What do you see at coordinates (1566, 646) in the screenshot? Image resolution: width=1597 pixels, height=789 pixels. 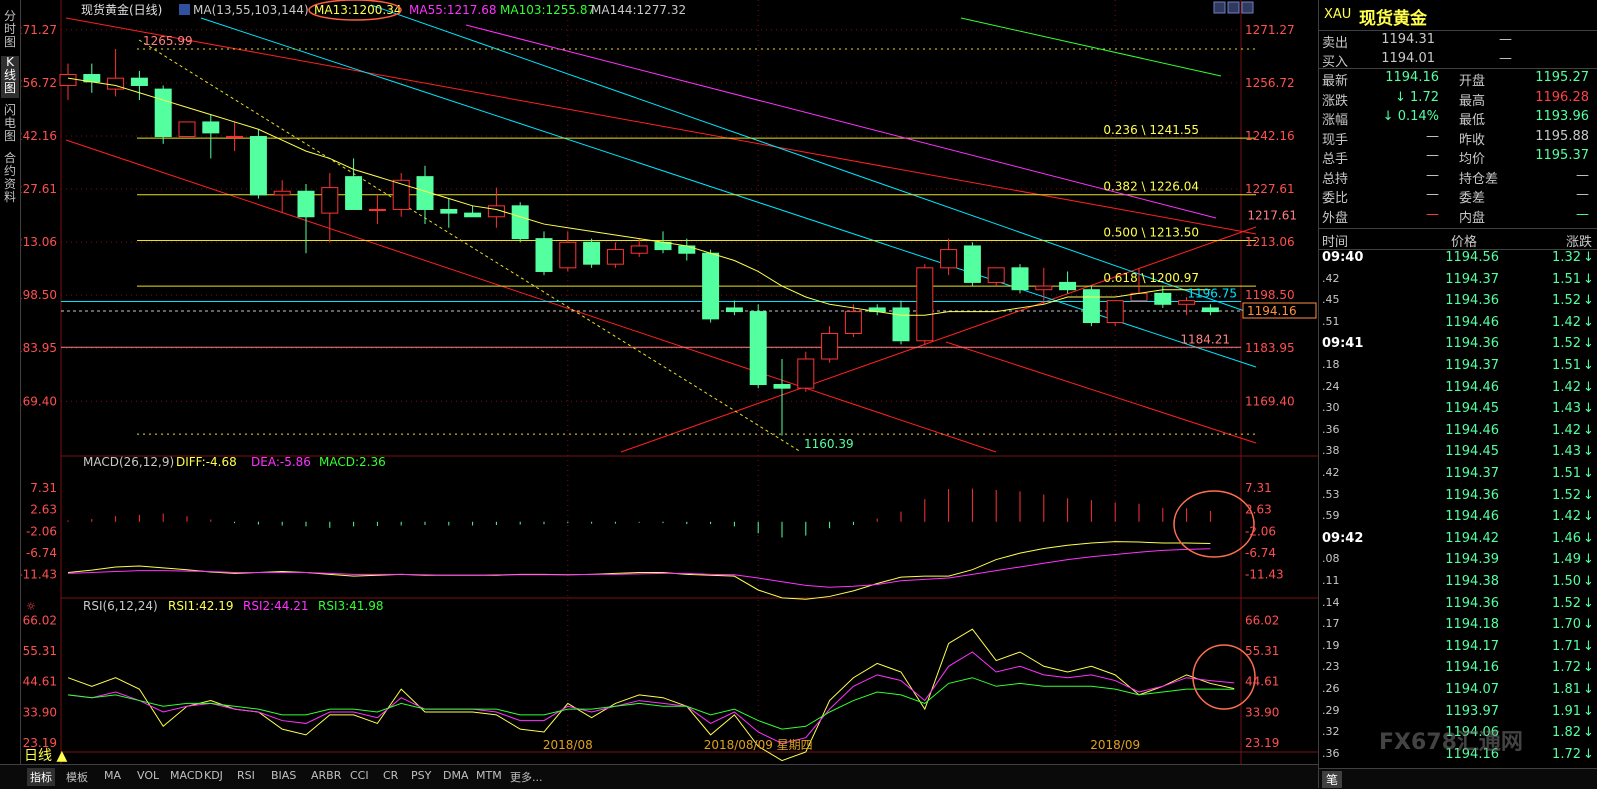 I see `tick-change: 1.71` at bounding box center [1566, 646].